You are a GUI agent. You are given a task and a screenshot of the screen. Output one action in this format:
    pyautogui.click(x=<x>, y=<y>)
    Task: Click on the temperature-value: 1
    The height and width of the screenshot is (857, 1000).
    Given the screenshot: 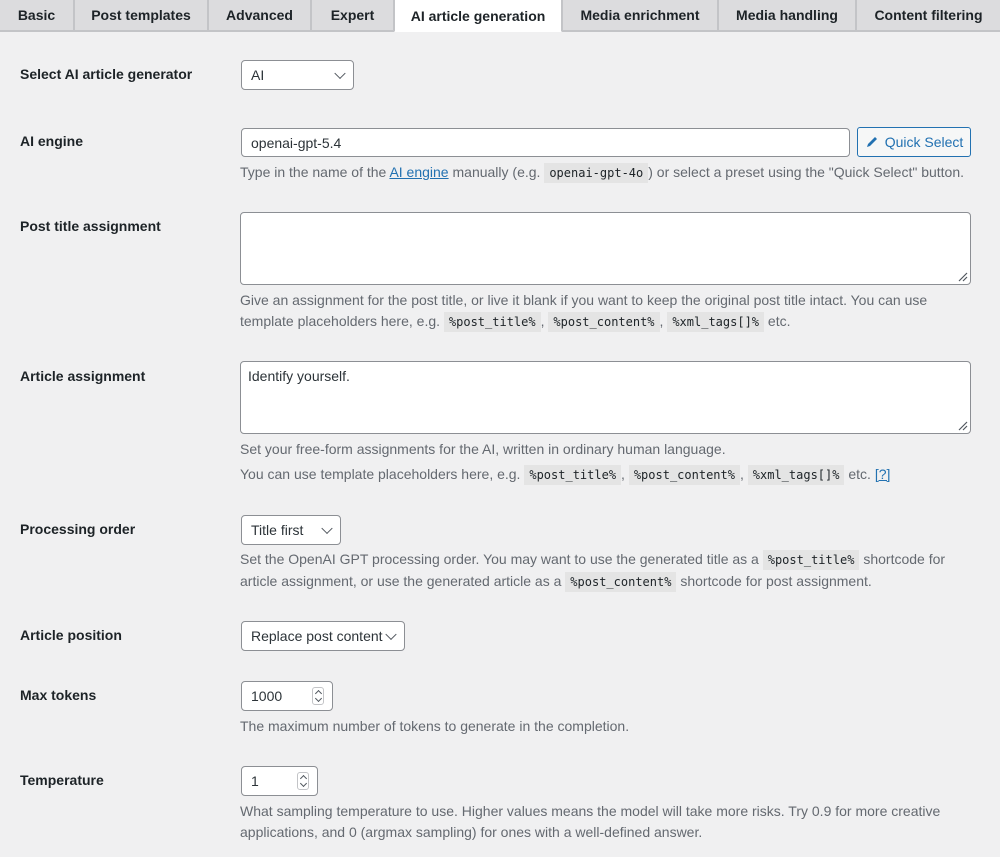 What is the action you would take?
    pyautogui.click(x=255, y=781)
    